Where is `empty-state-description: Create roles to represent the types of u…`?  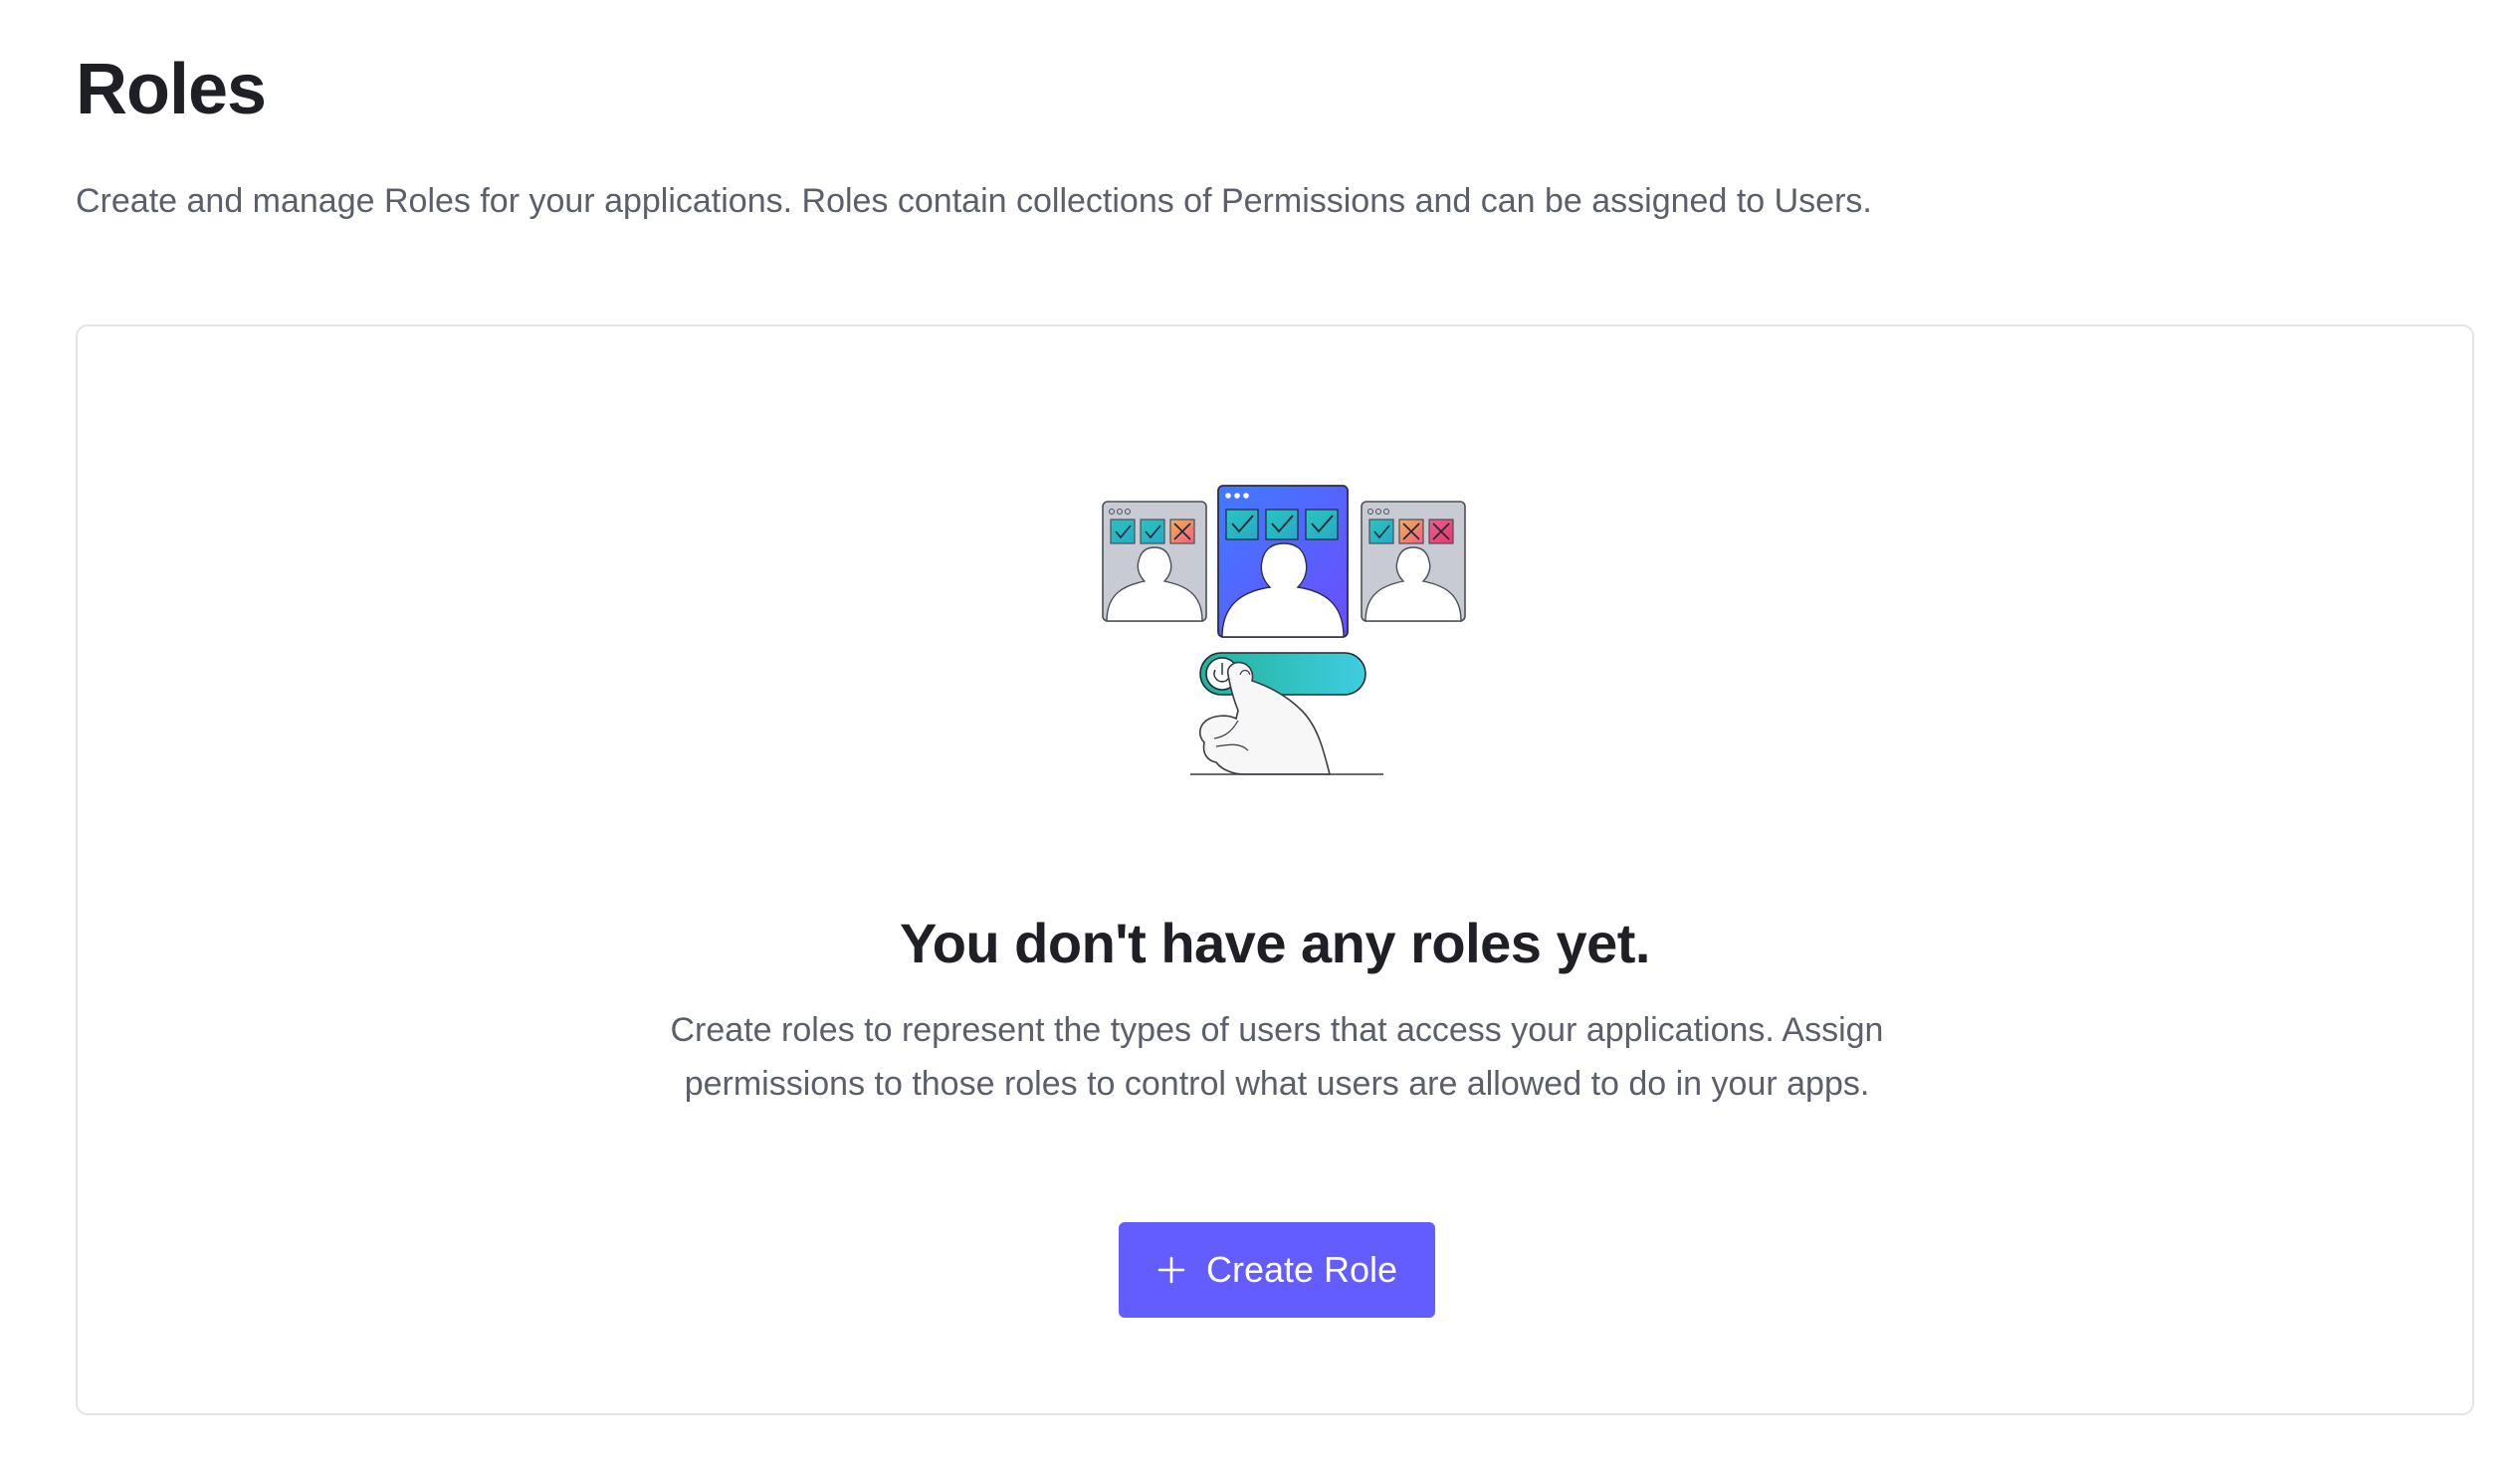
empty-state-description: Create roles to represent the types of u… is located at coordinates (1277, 1057).